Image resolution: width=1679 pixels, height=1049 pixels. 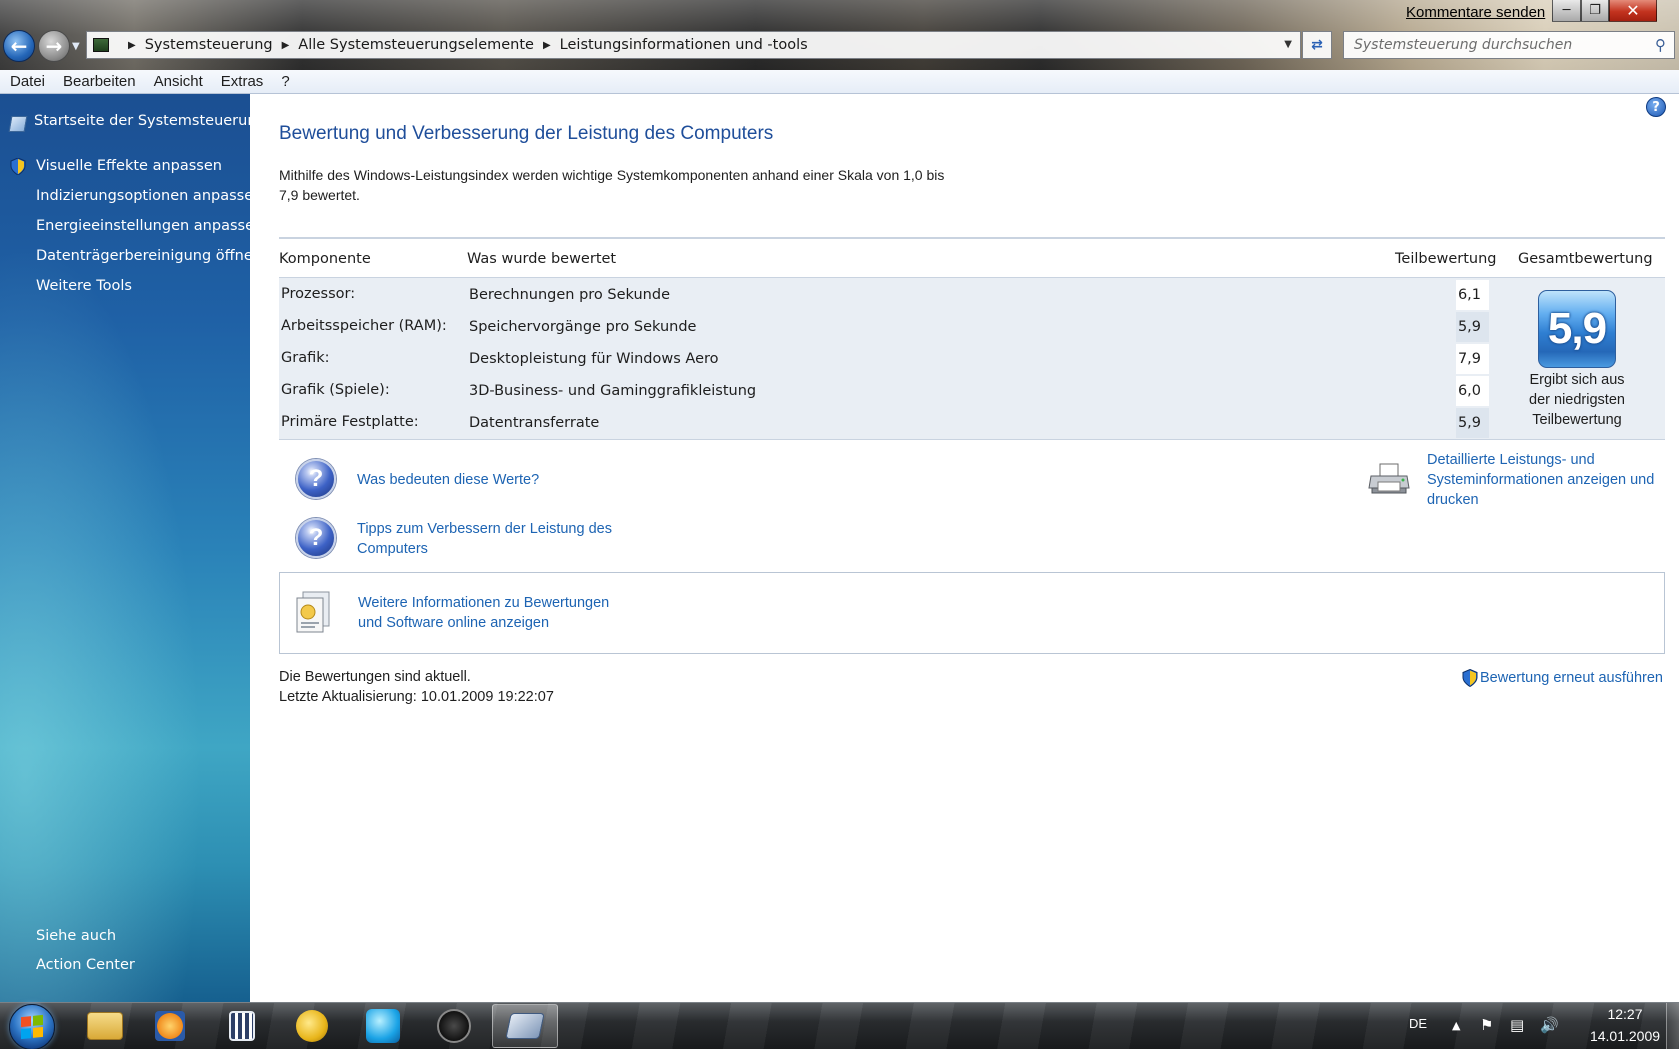 What do you see at coordinates (18, 124) in the screenshot?
I see `control-panel-home-icon` at bounding box center [18, 124].